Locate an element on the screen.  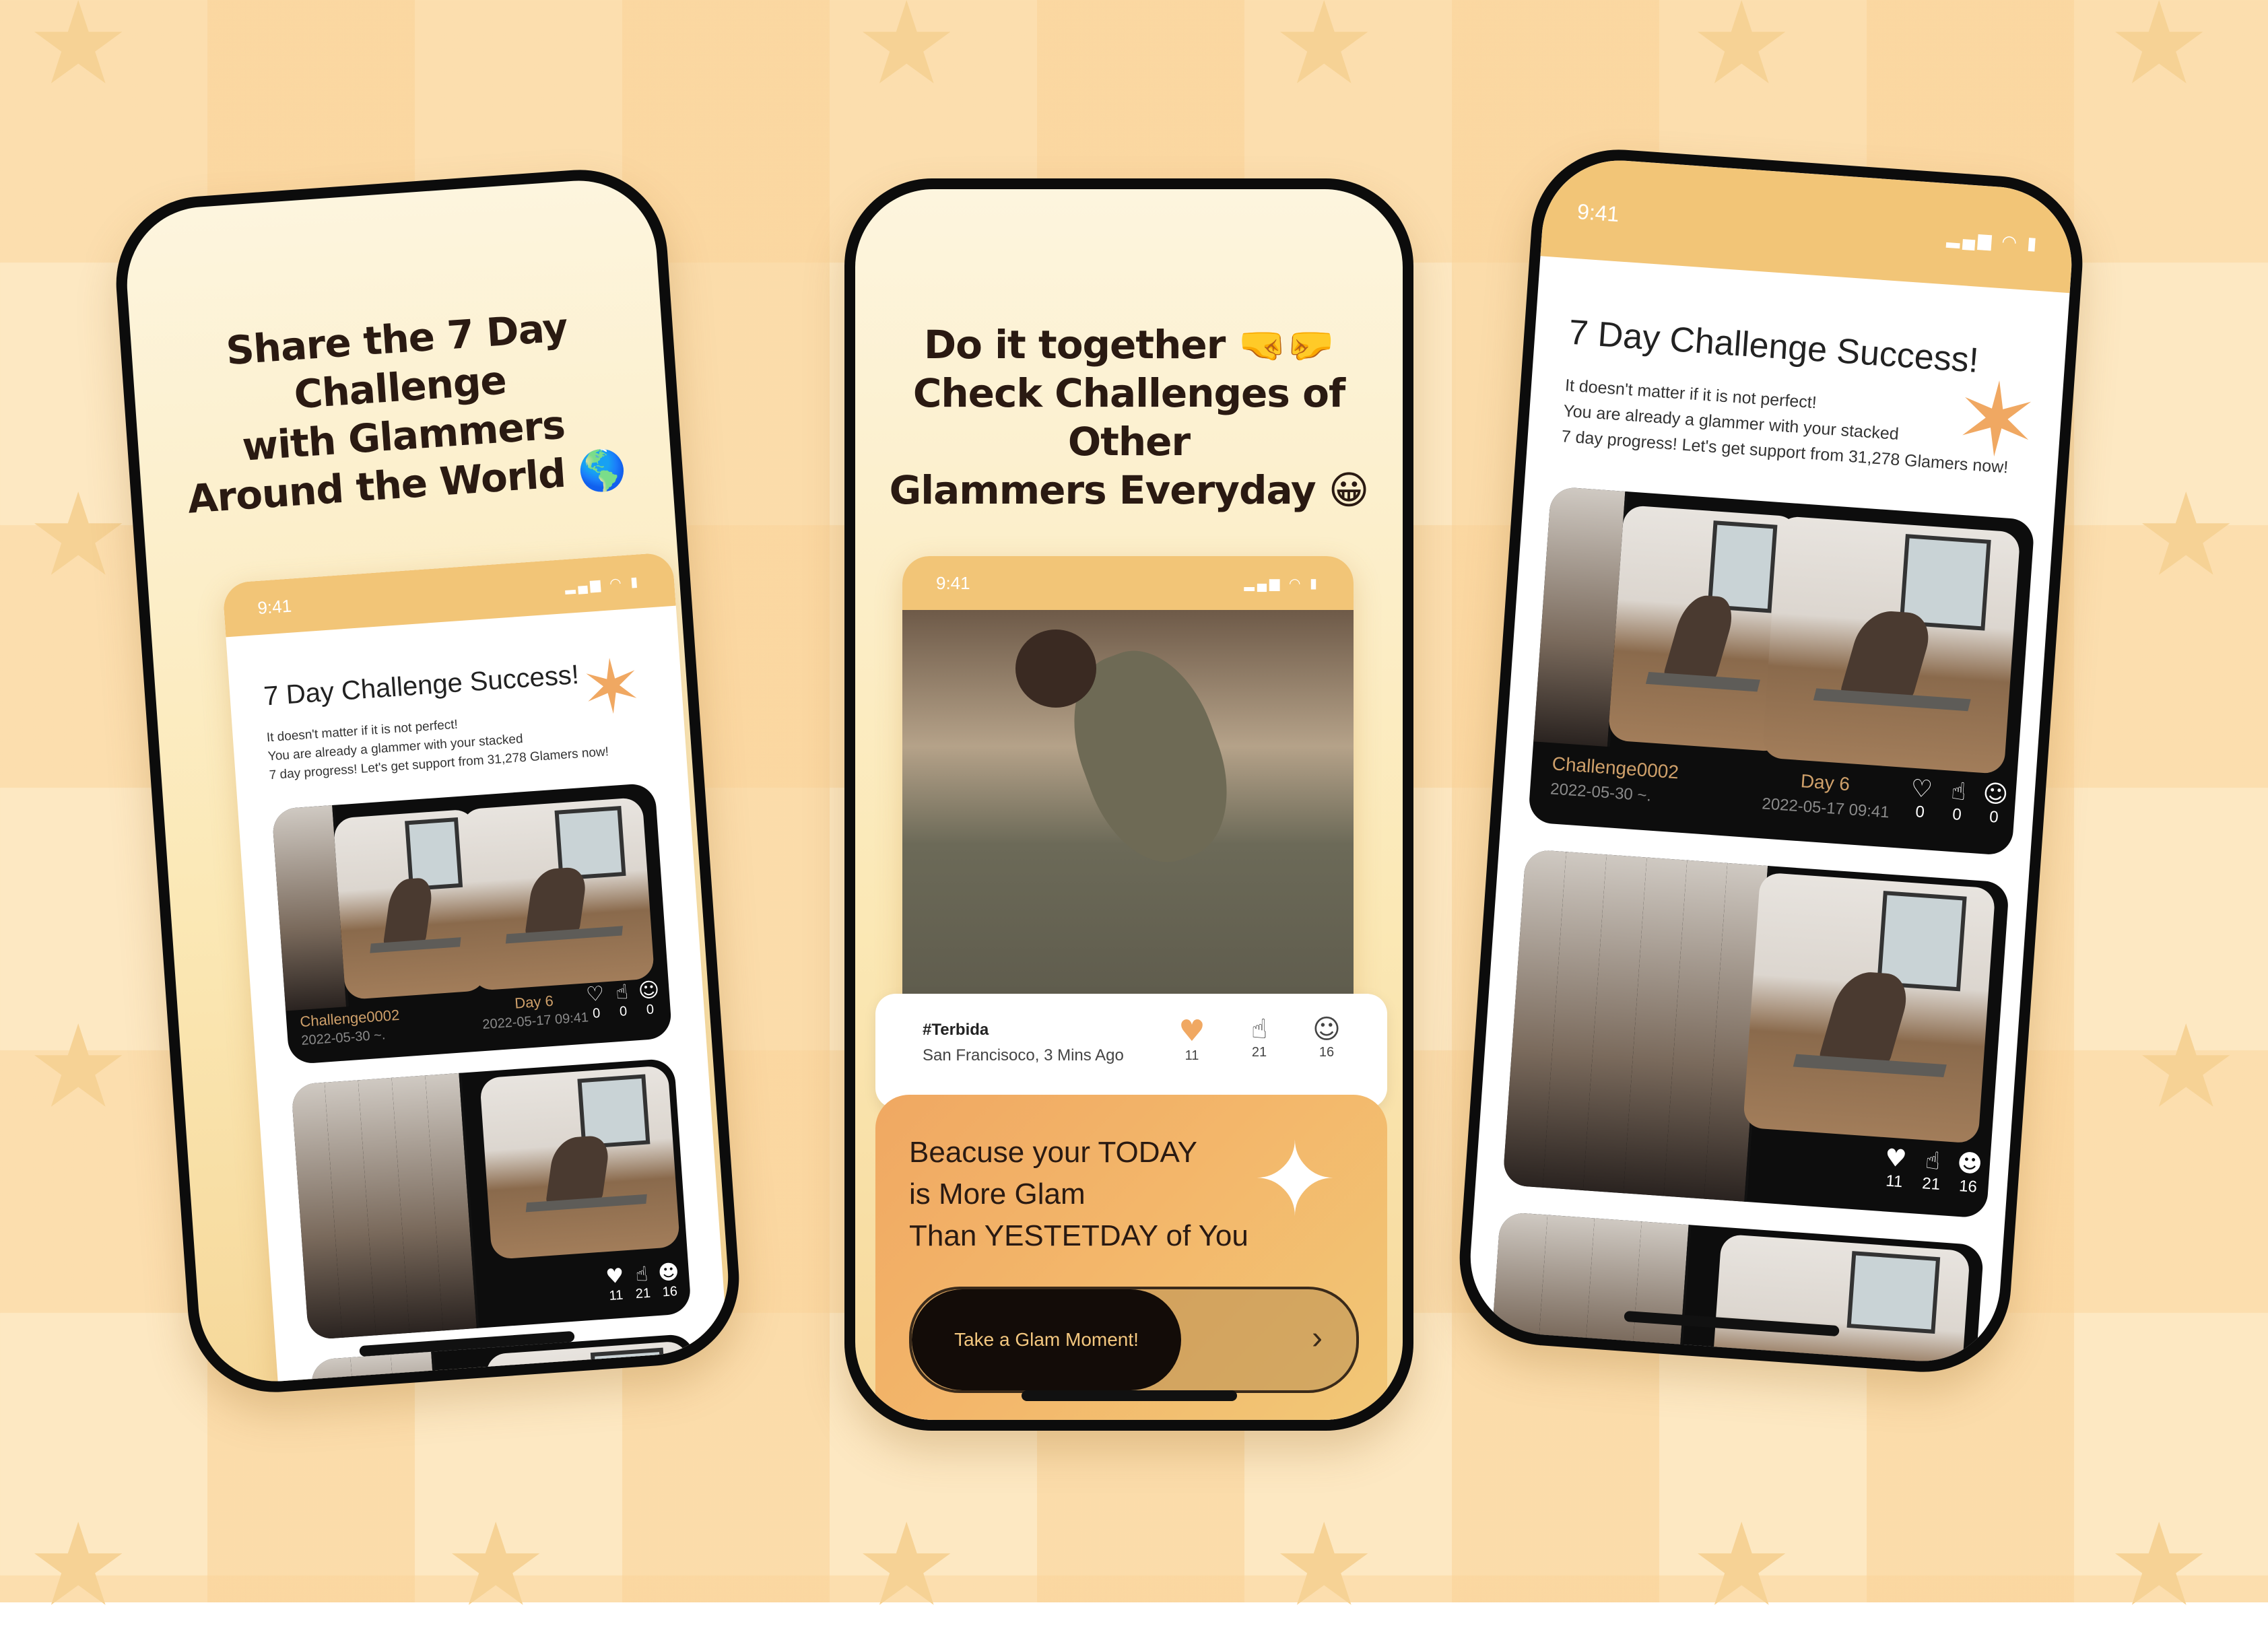
post-photo is located at coordinates (1128, 805).